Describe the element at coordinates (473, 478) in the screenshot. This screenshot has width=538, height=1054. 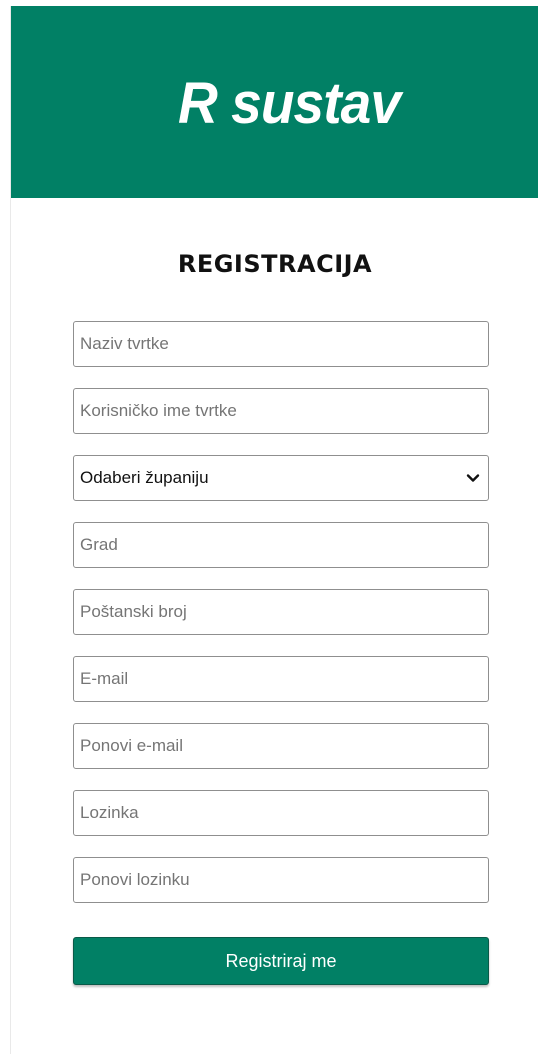
I see `chevron-down-icon` at that location.